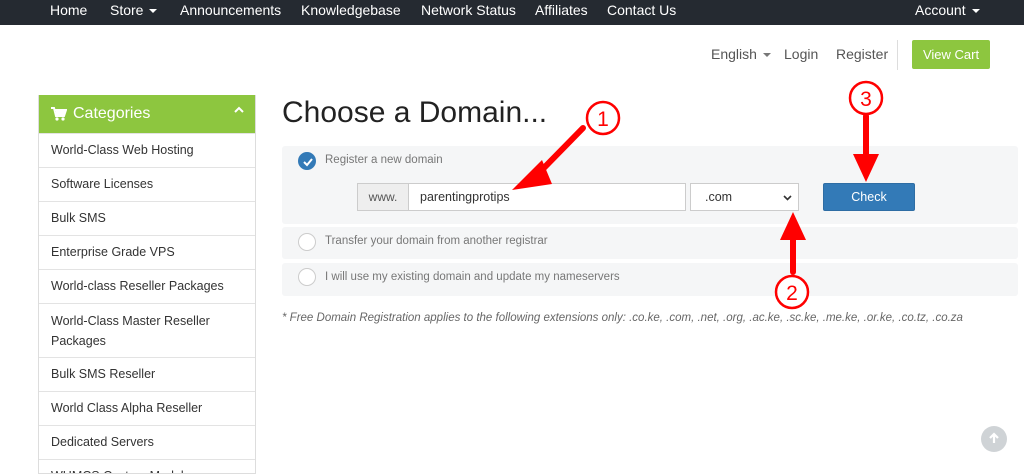 This screenshot has width=1024, height=474. Describe the element at coordinates (787, 198) in the screenshot. I see `chevron-down-icon` at that location.